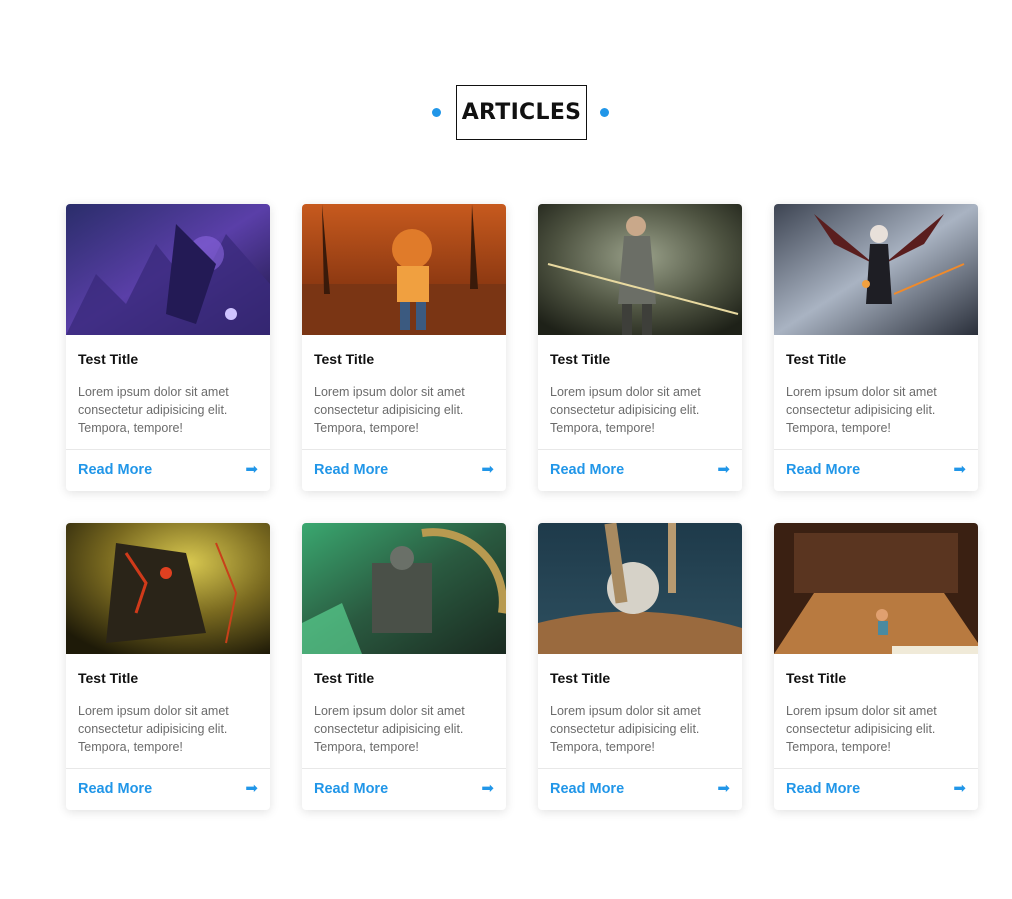 The height and width of the screenshot is (899, 1012). I want to click on heading-dot-right, so click(604, 112).